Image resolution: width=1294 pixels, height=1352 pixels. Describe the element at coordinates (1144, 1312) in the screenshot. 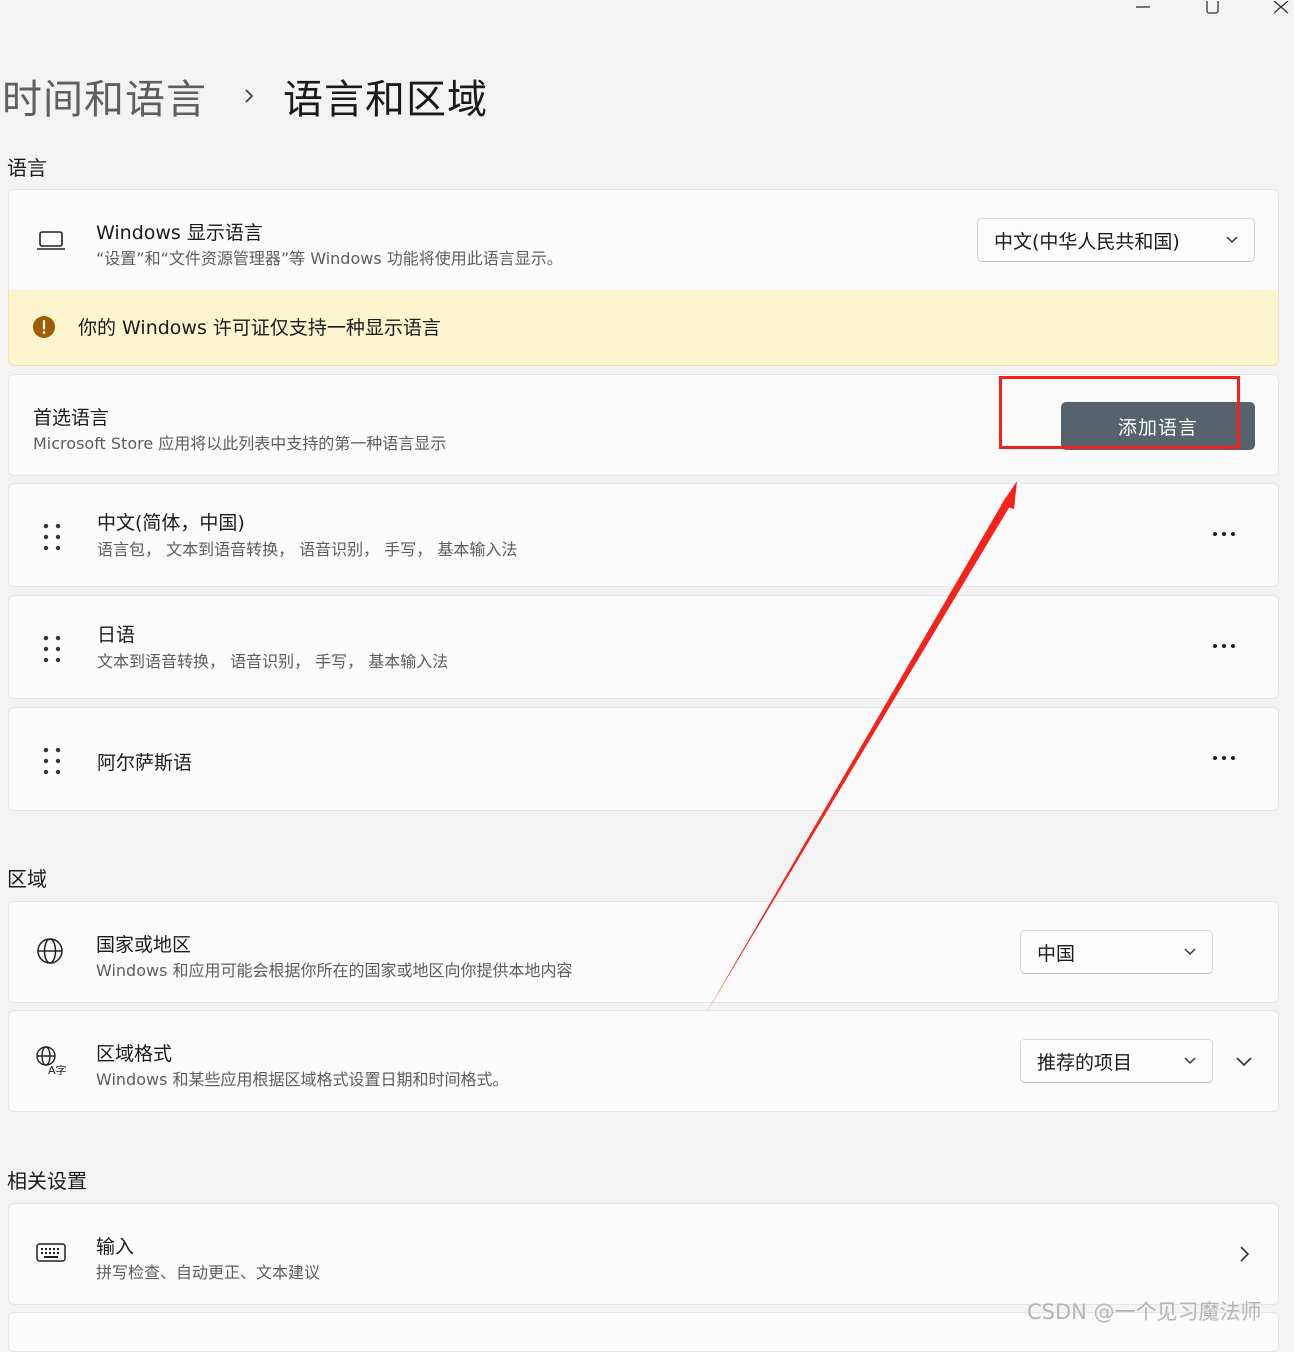

I see `watermark: CSDN @一个见习魔法师` at that location.